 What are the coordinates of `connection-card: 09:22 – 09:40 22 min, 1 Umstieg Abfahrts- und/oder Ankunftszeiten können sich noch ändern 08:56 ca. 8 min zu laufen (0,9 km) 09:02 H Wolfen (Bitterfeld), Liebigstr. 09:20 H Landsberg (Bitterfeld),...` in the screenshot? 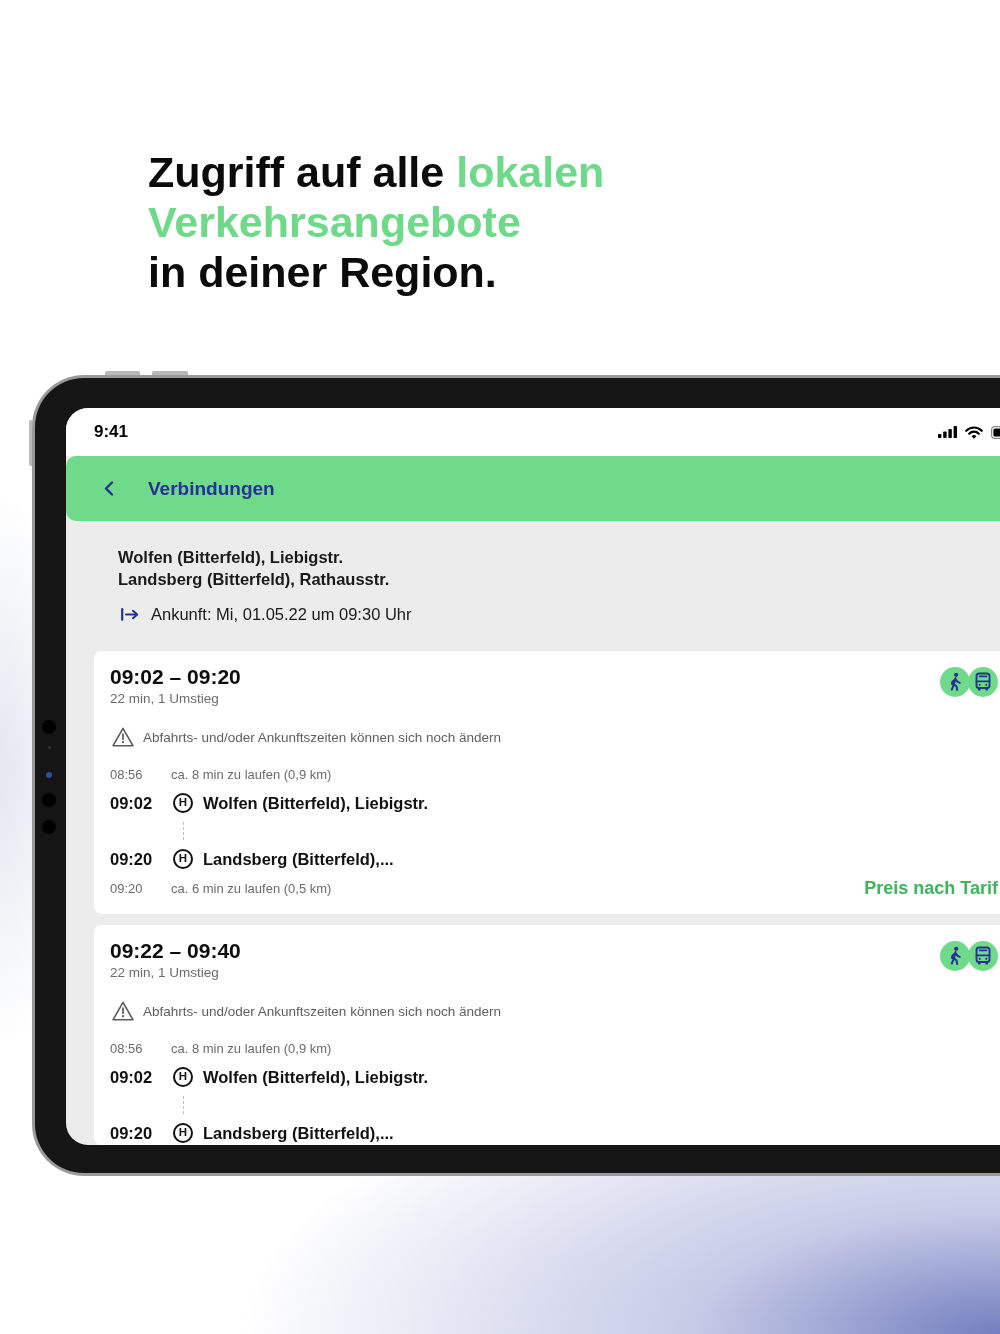 It's located at (547, 1035).